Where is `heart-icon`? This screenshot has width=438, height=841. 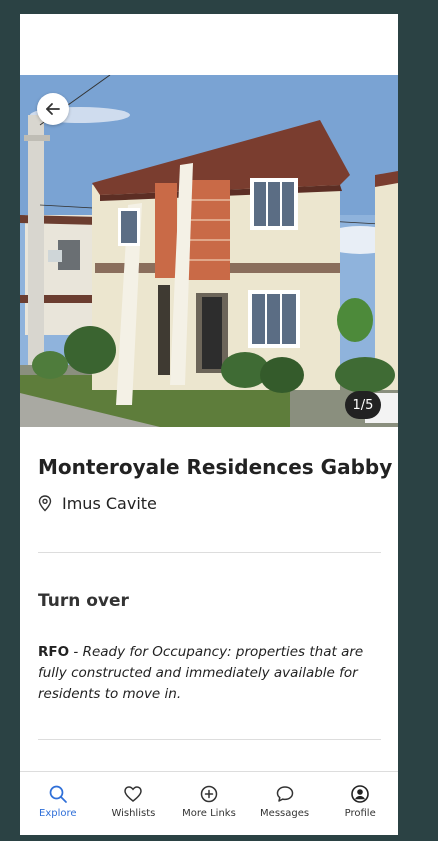 heart-icon is located at coordinates (133, 794).